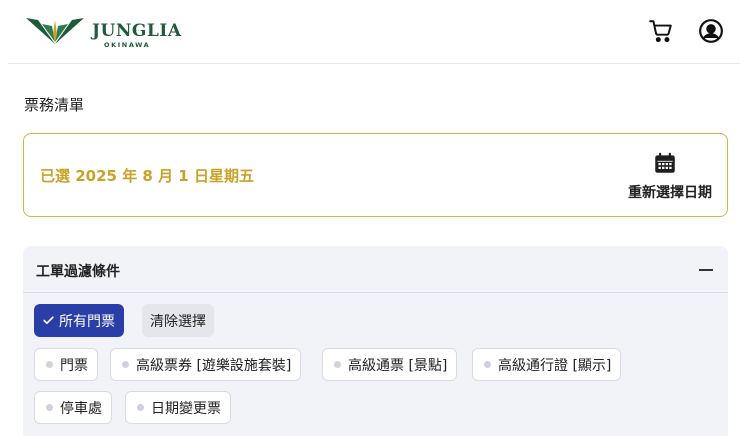 The height and width of the screenshot is (436, 740). What do you see at coordinates (374, 32) in the screenshot?
I see `top-header: JUNGLIA OKINAWA` at bounding box center [374, 32].